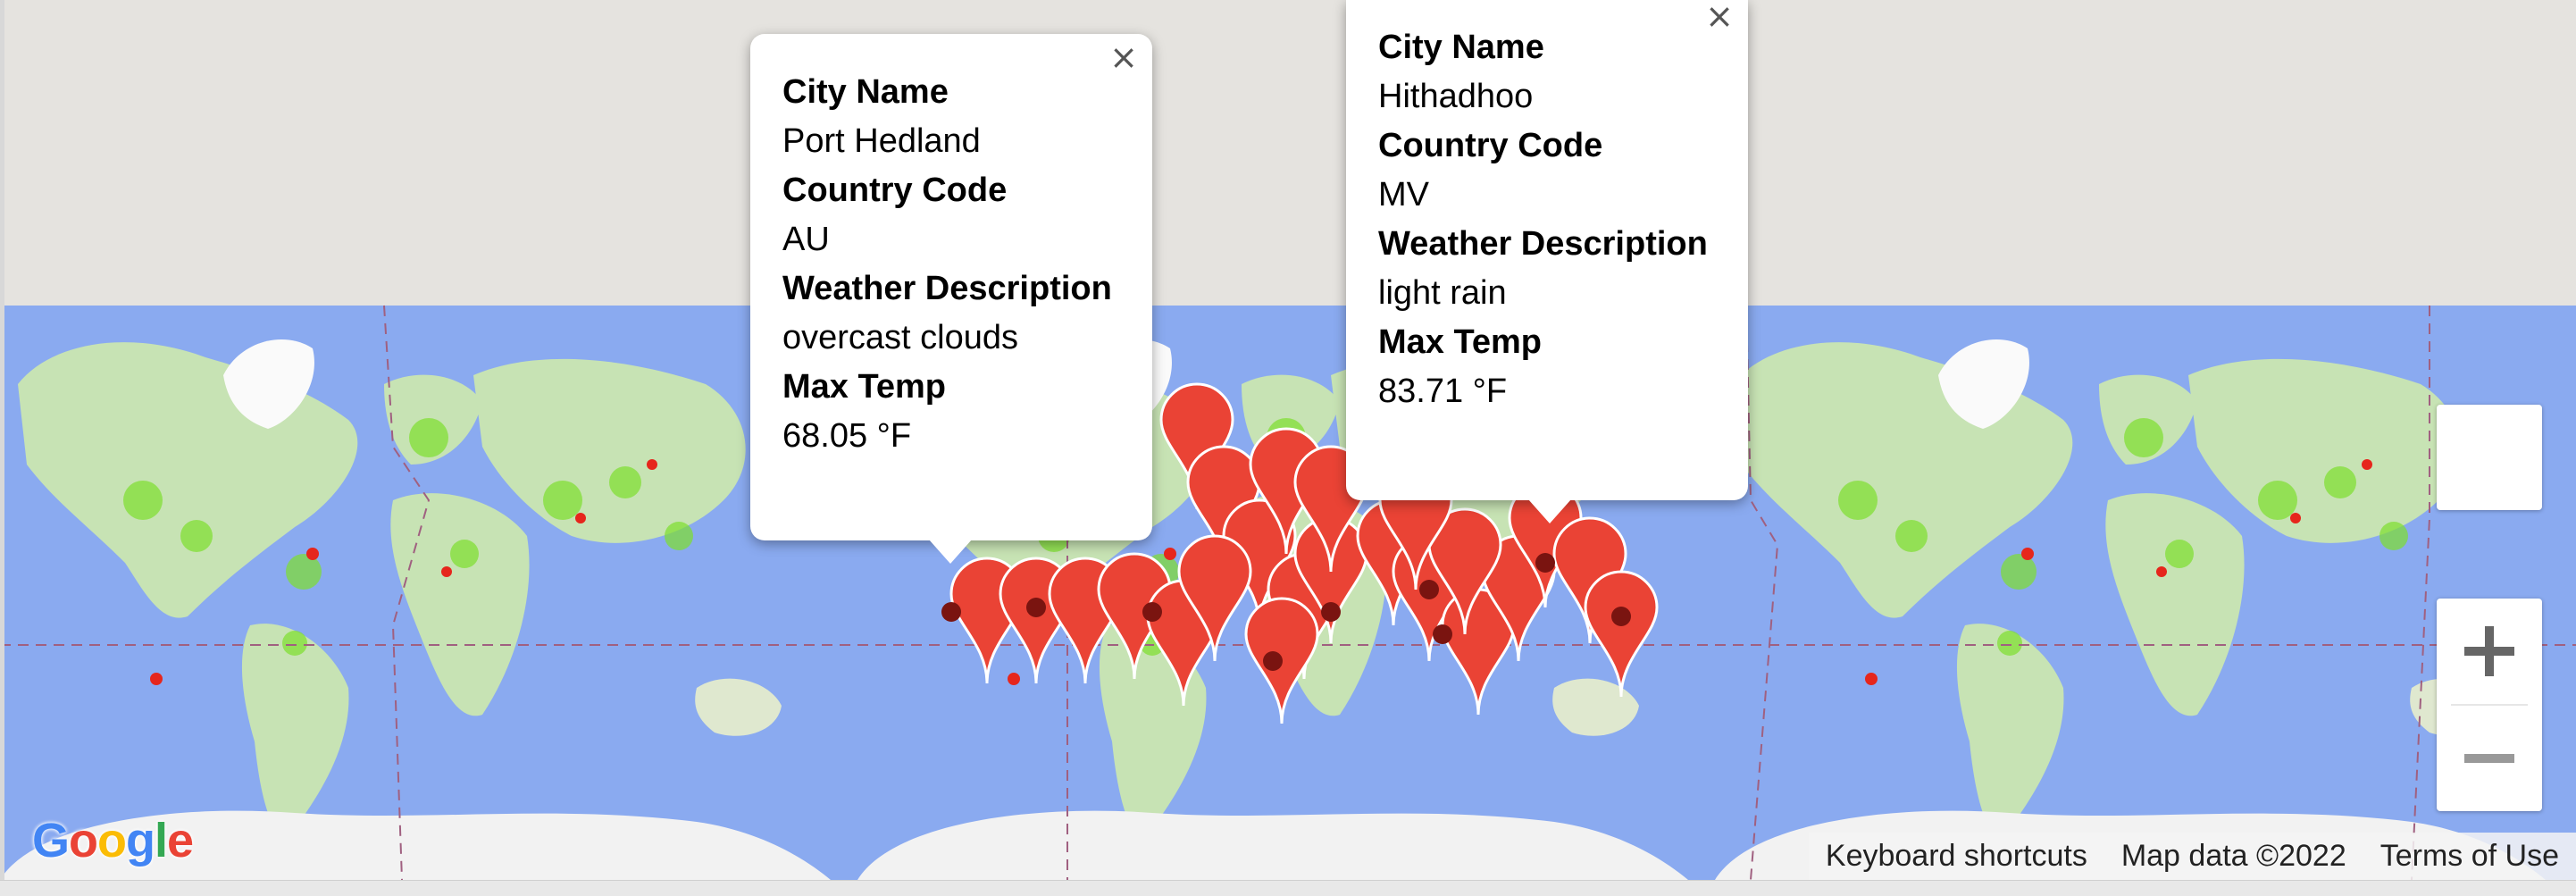 Image resolution: width=2576 pixels, height=896 pixels. I want to click on weather-description-value: overcast clouds, so click(901, 337).